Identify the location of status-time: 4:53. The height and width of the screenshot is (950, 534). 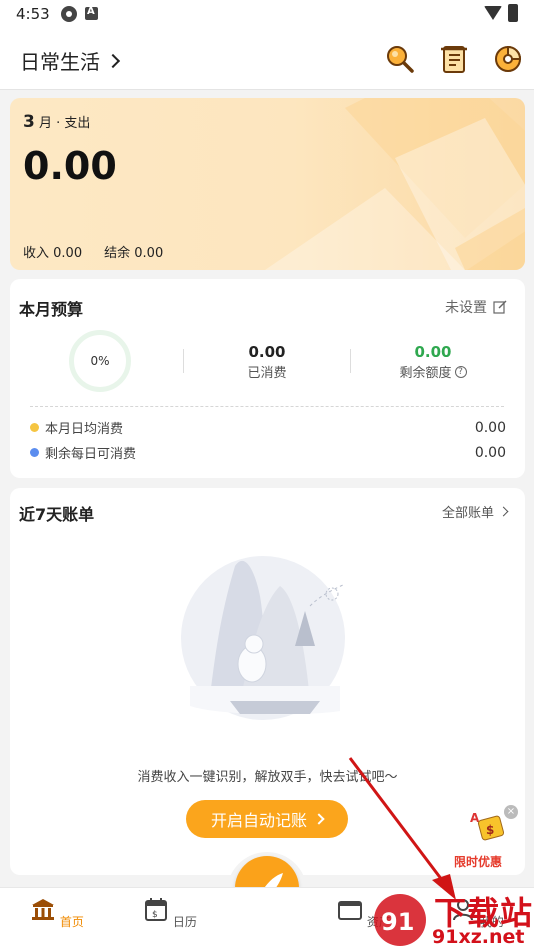
(33, 14).